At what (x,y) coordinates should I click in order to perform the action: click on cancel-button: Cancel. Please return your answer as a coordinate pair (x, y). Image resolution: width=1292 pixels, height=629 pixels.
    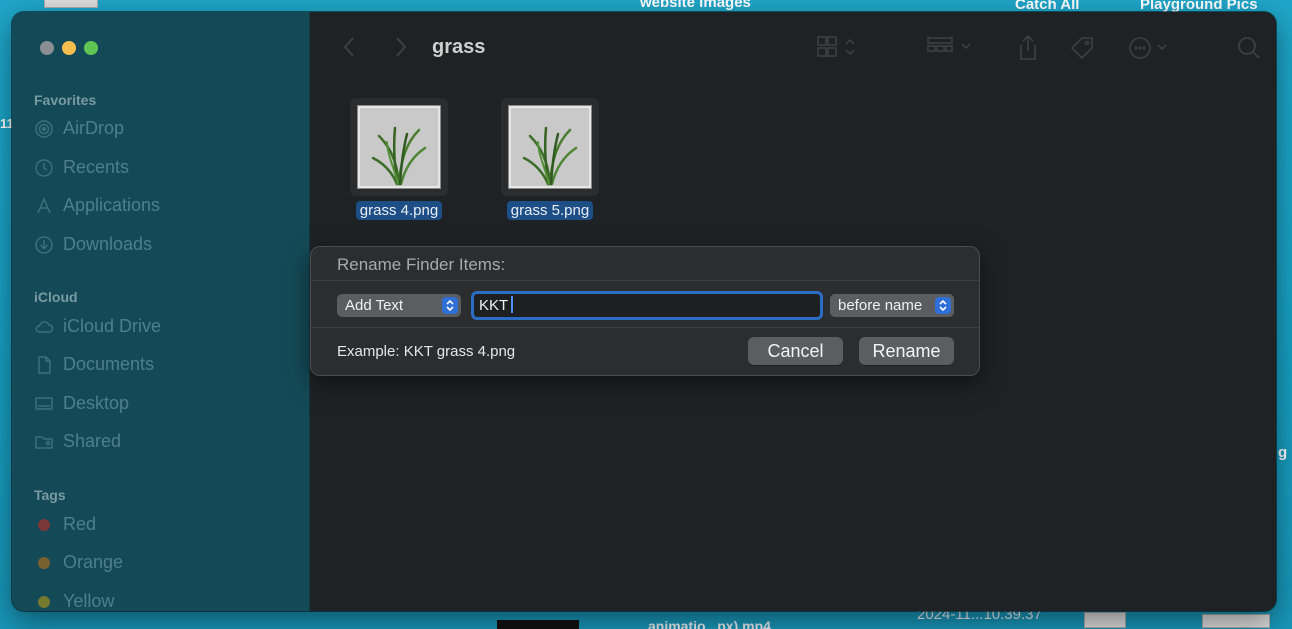
    Looking at the image, I should click on (795, 351).